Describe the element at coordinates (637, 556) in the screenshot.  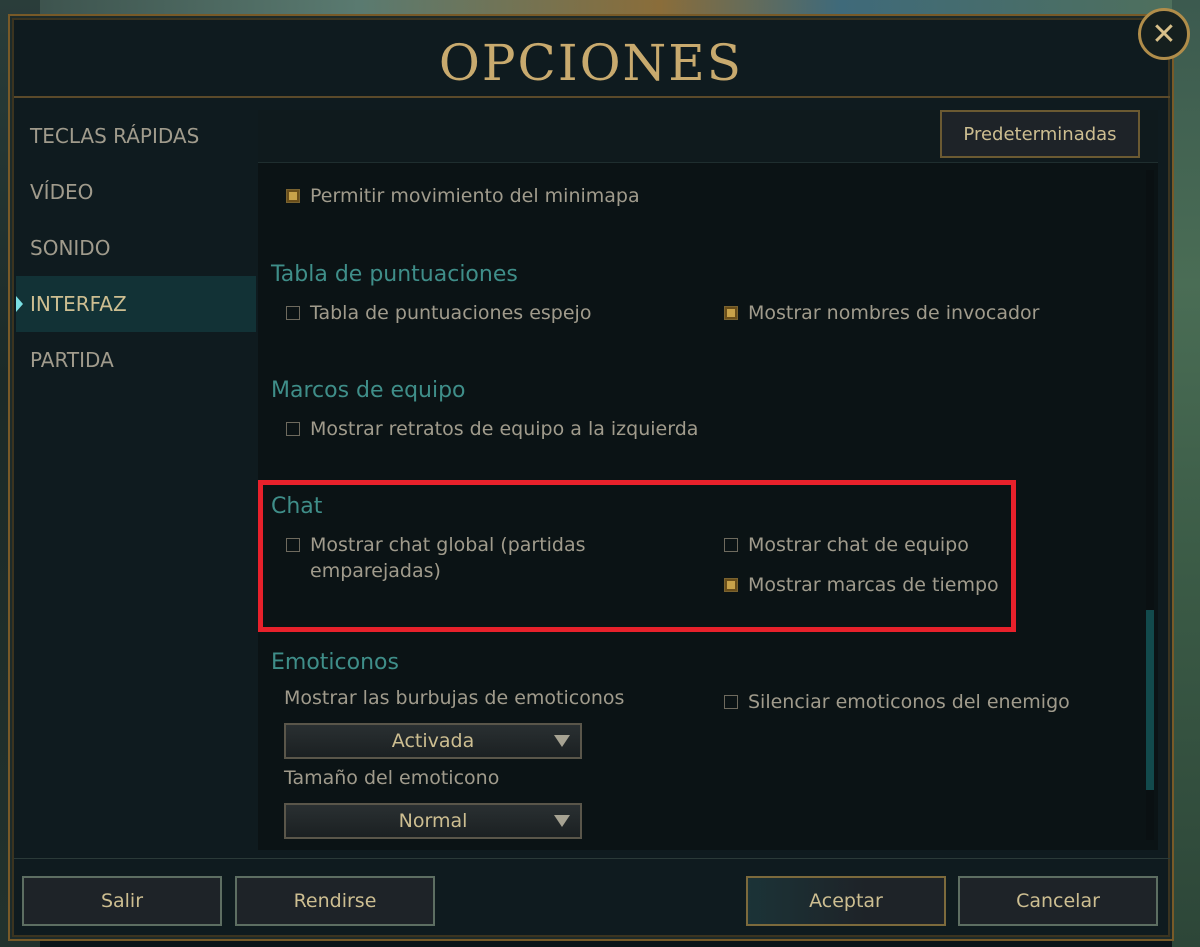
I see `chat-highlight-box` at that location.